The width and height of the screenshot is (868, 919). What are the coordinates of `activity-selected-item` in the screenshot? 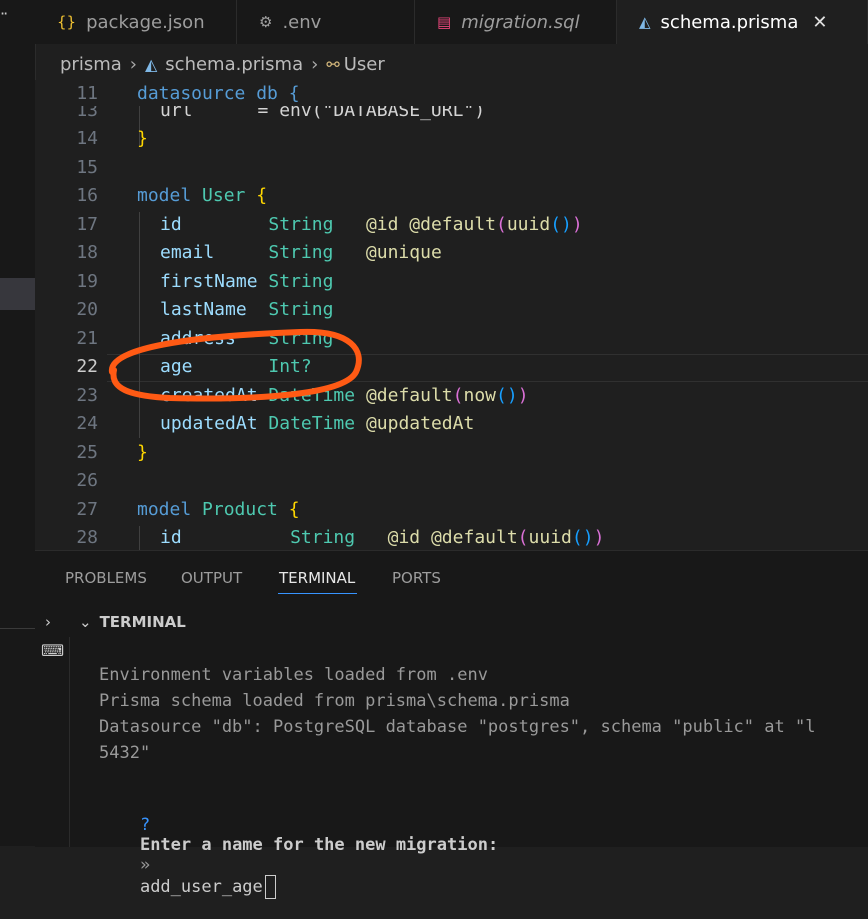 It's located at (17, 294).